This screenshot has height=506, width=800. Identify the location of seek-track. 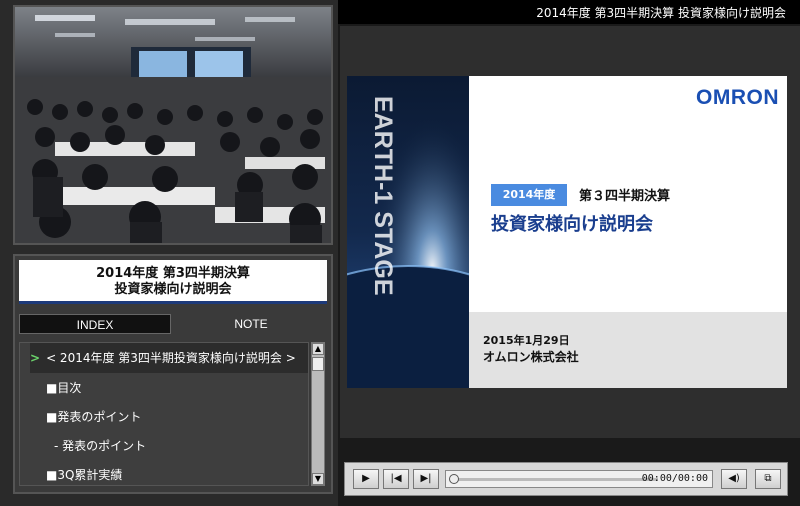
(558, 479).